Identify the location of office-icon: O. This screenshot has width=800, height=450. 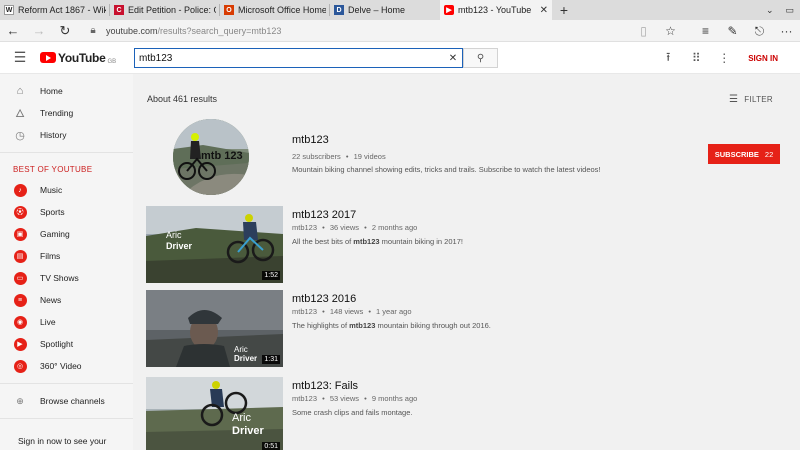
(229, 10).